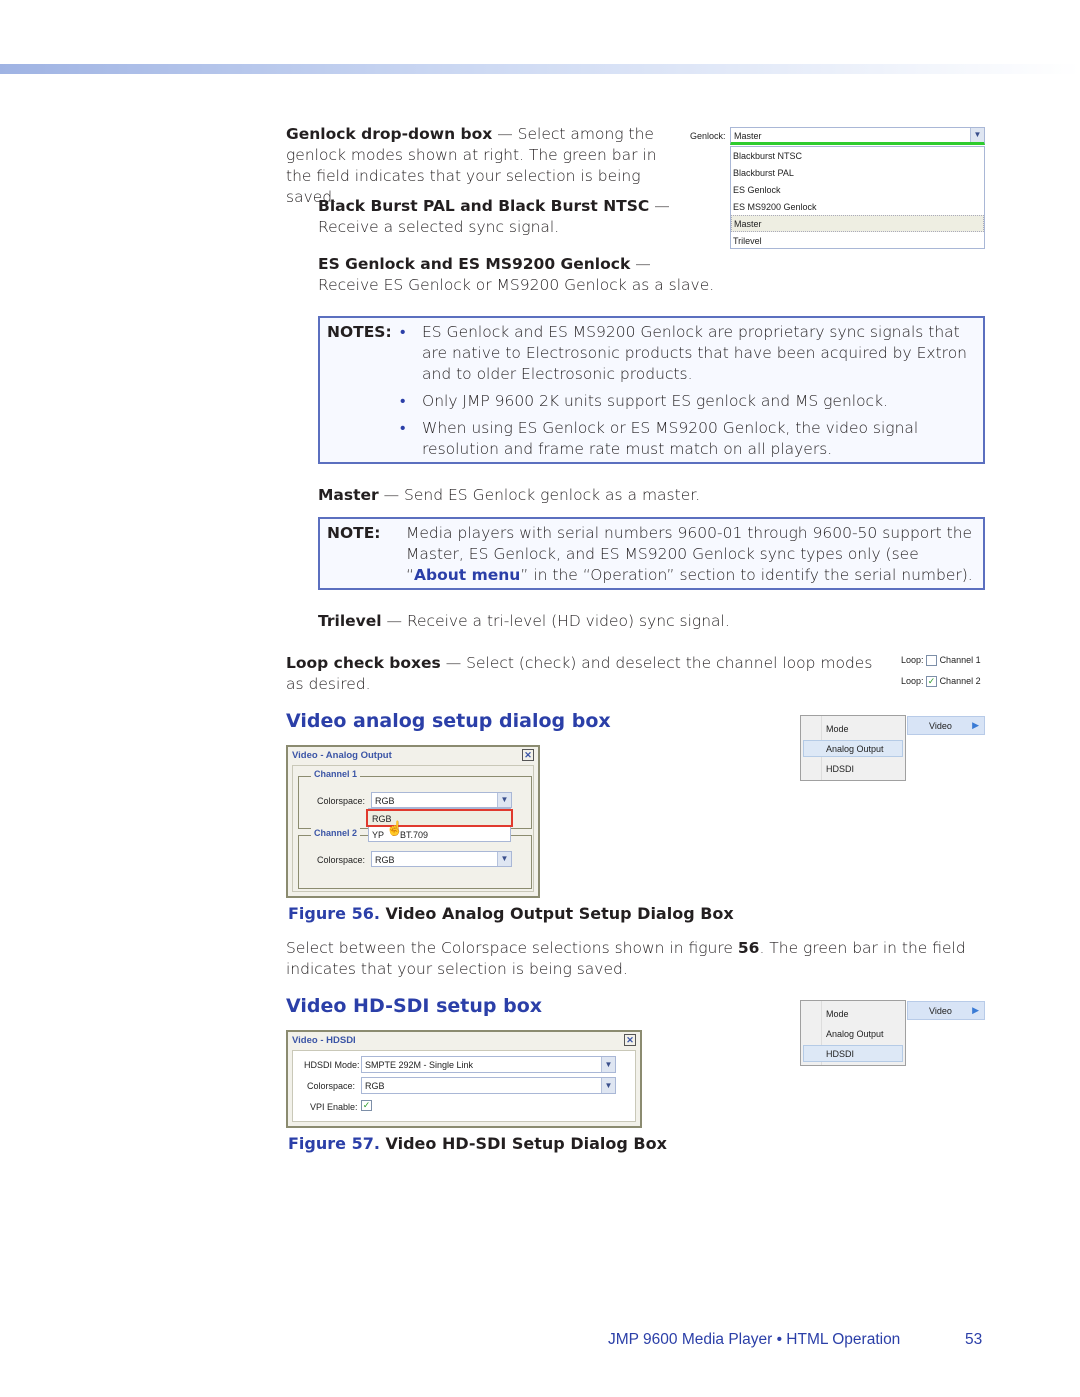 The image size is (1080, 1397). Describe the element at coordinates (747, 241) in the screenshot. I see `option: Trilevel` at that location.